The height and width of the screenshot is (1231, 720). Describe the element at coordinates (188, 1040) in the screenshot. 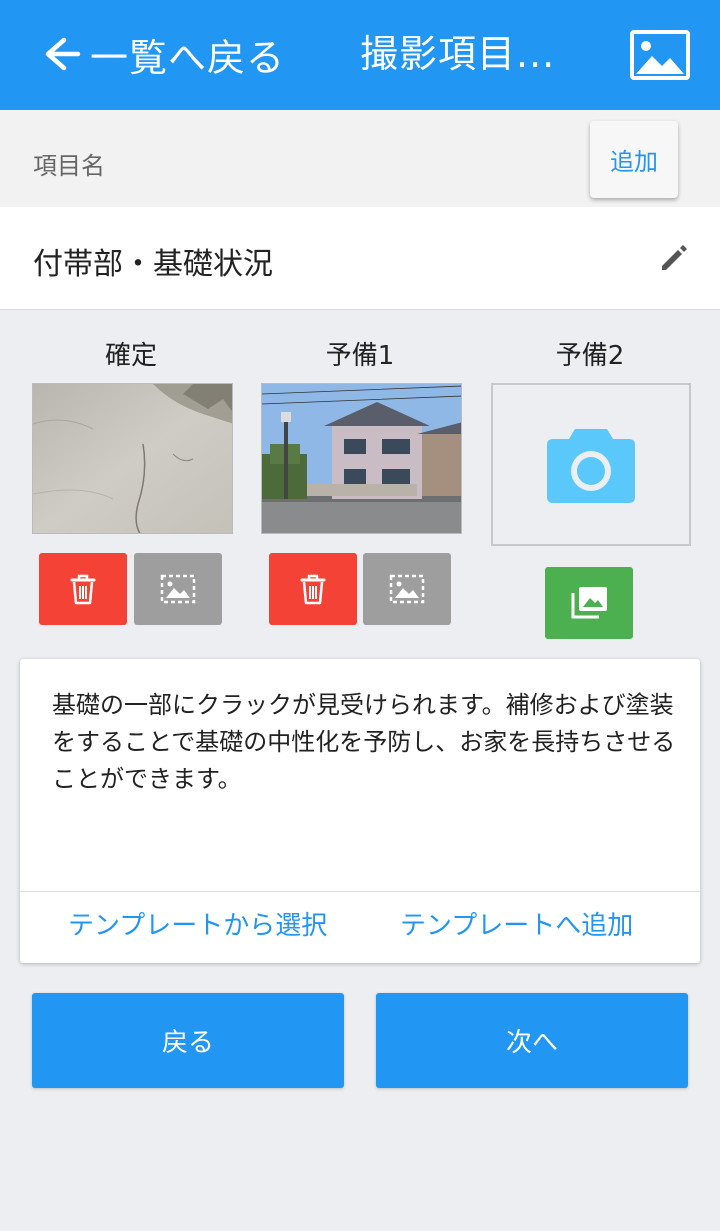

I see `back-button: 戻る` at that location.